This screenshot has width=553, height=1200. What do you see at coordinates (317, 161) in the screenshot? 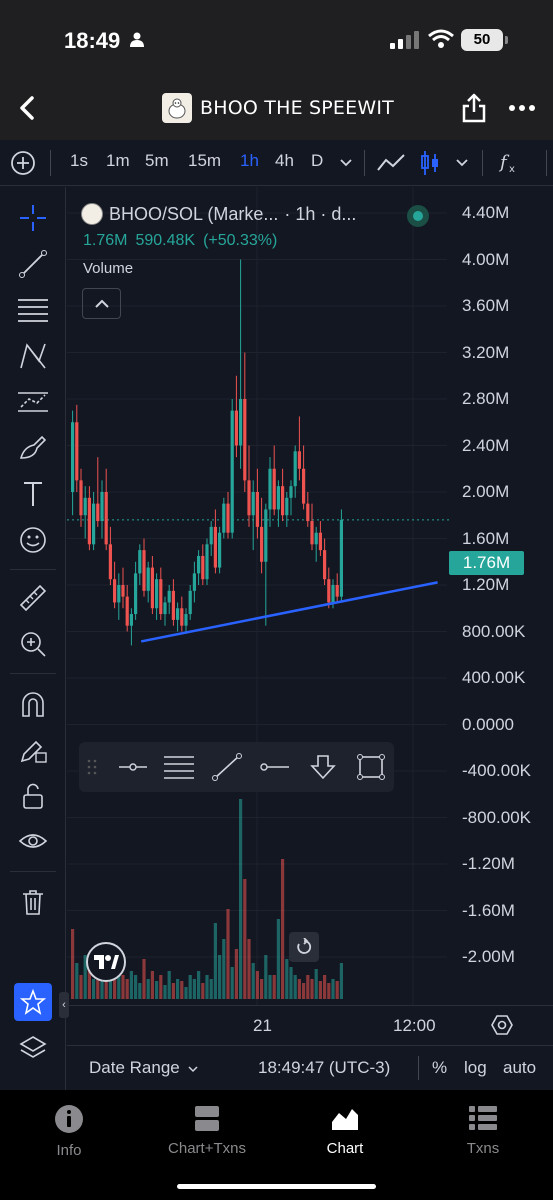
I see `interval-d: D` at bounding box center [317, 161].